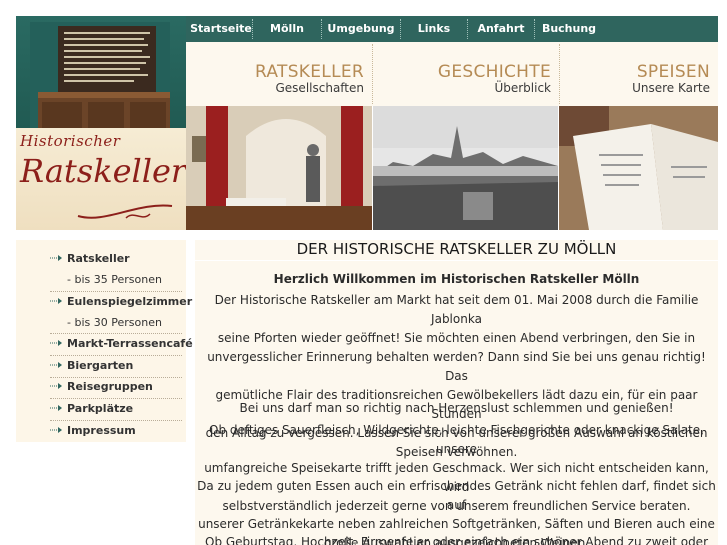 This screenshot has height=545, width=727. Describe the element at coordinates (522, 88) in the screenshot. I see `category-subtitle: Überblick` at that location.